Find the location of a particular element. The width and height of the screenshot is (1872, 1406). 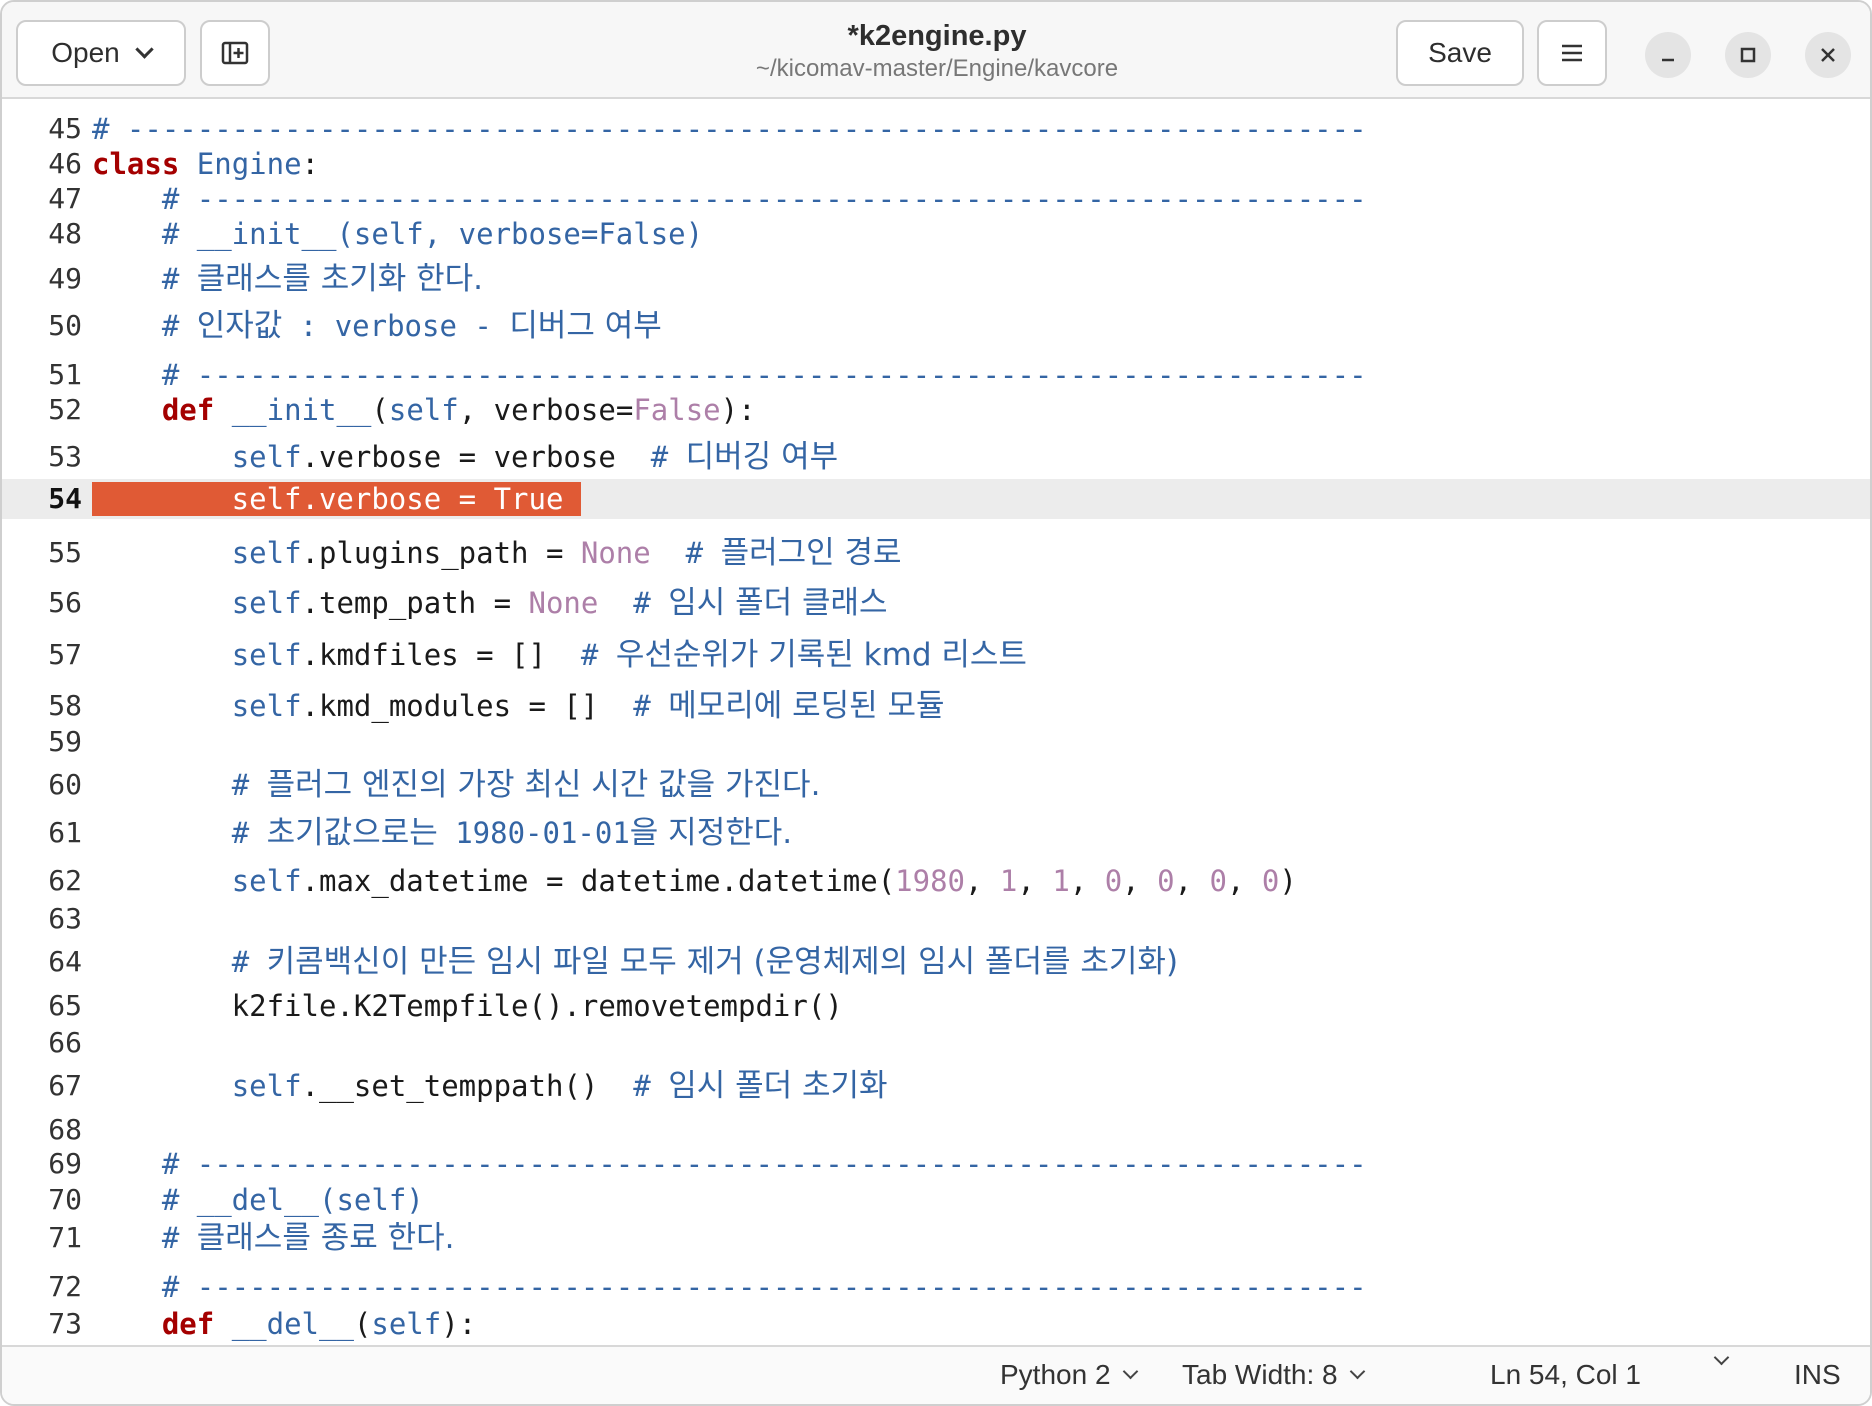

code-line: 71 # 클래스를 종료 한다. is located at coordinates (936, 1238).